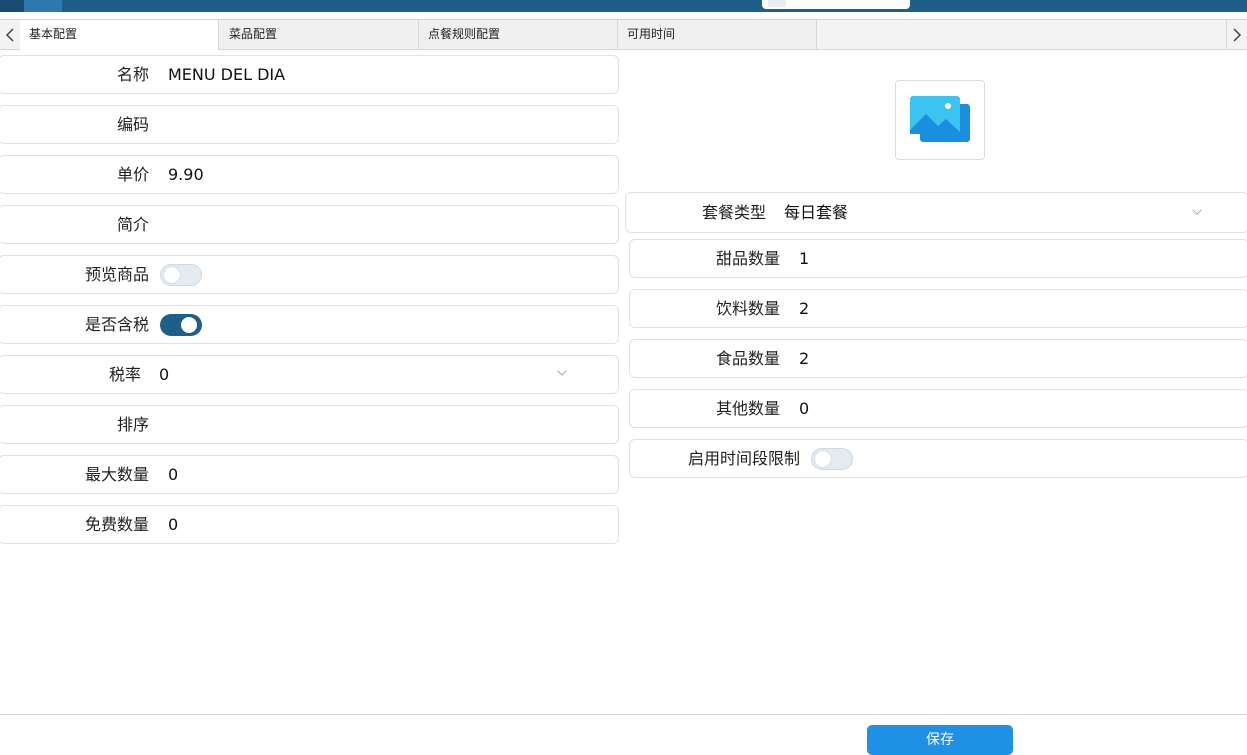 The image size is (1247, 755). I want to click on name-field: 名称 MENU DEL DIA, so click(309, 74).